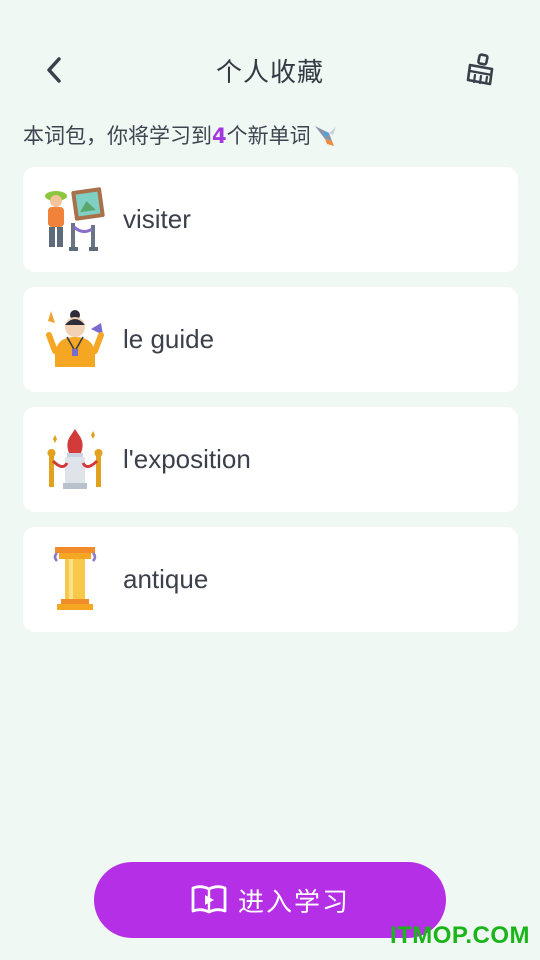 This screenshot has width=540, height=960. Describe the element at coordinates (117, 136) in the screenshot. I see `intro-prefix: 本词包，你将学习到` at that location.